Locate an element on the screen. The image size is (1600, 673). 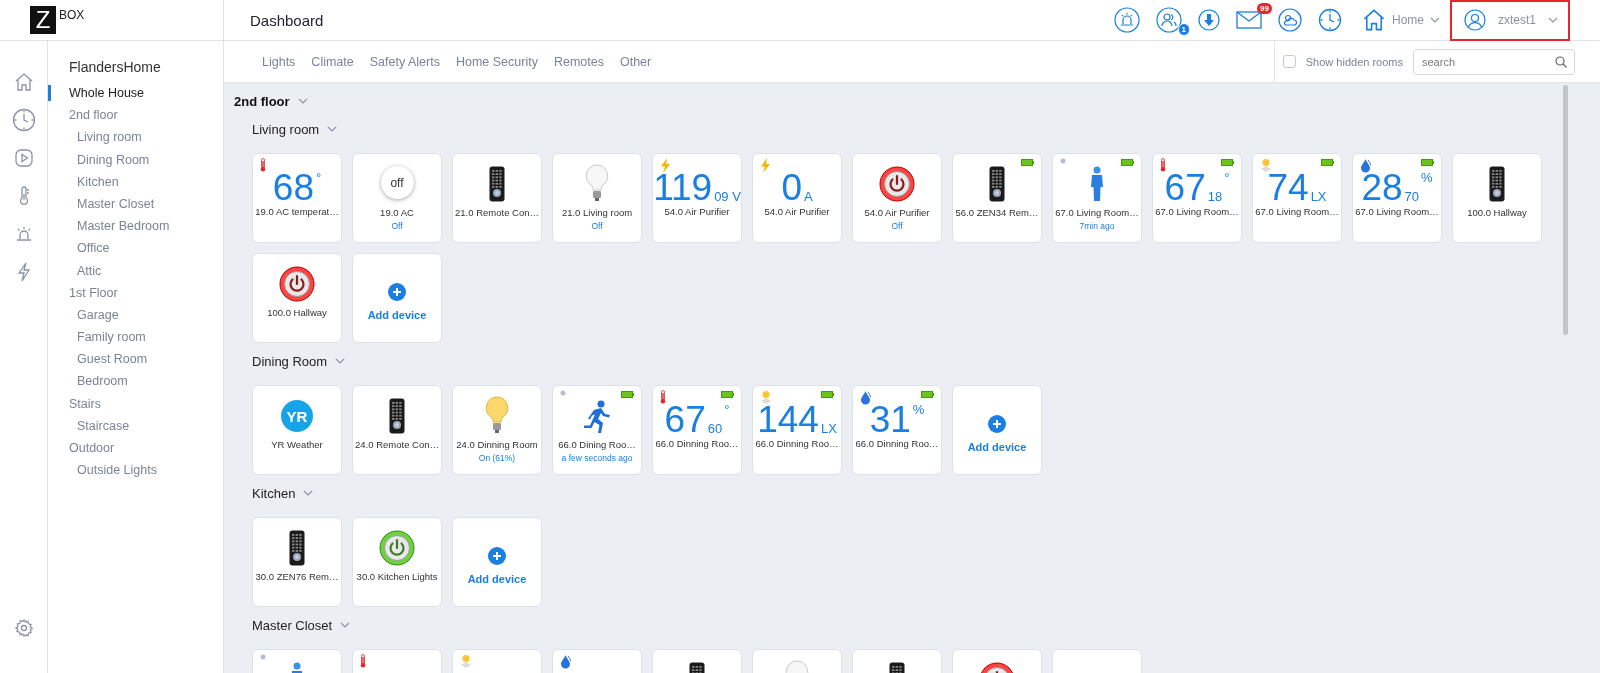
person-icon is located at coordinates (1097, 184).